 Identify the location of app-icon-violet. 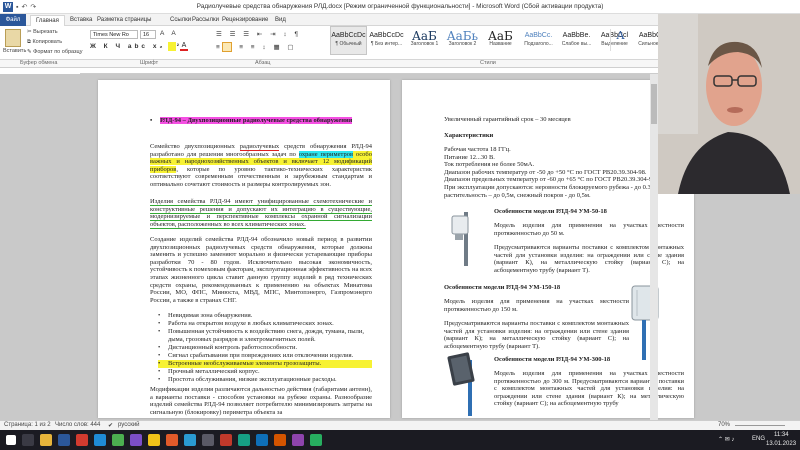
(298, 440).